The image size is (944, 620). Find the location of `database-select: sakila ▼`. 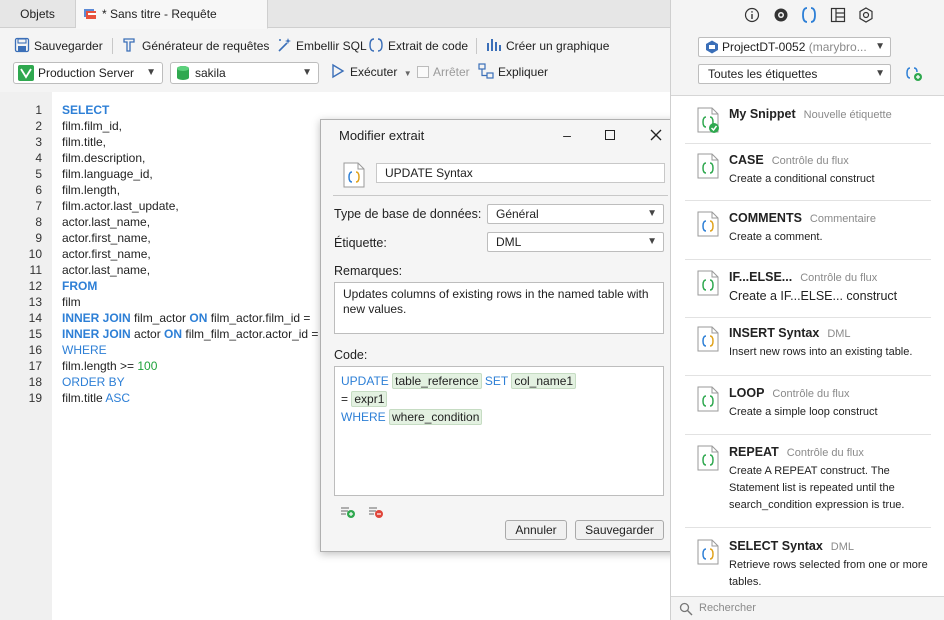

database-select: sakila ▼ is located at coordinates (244, 73).